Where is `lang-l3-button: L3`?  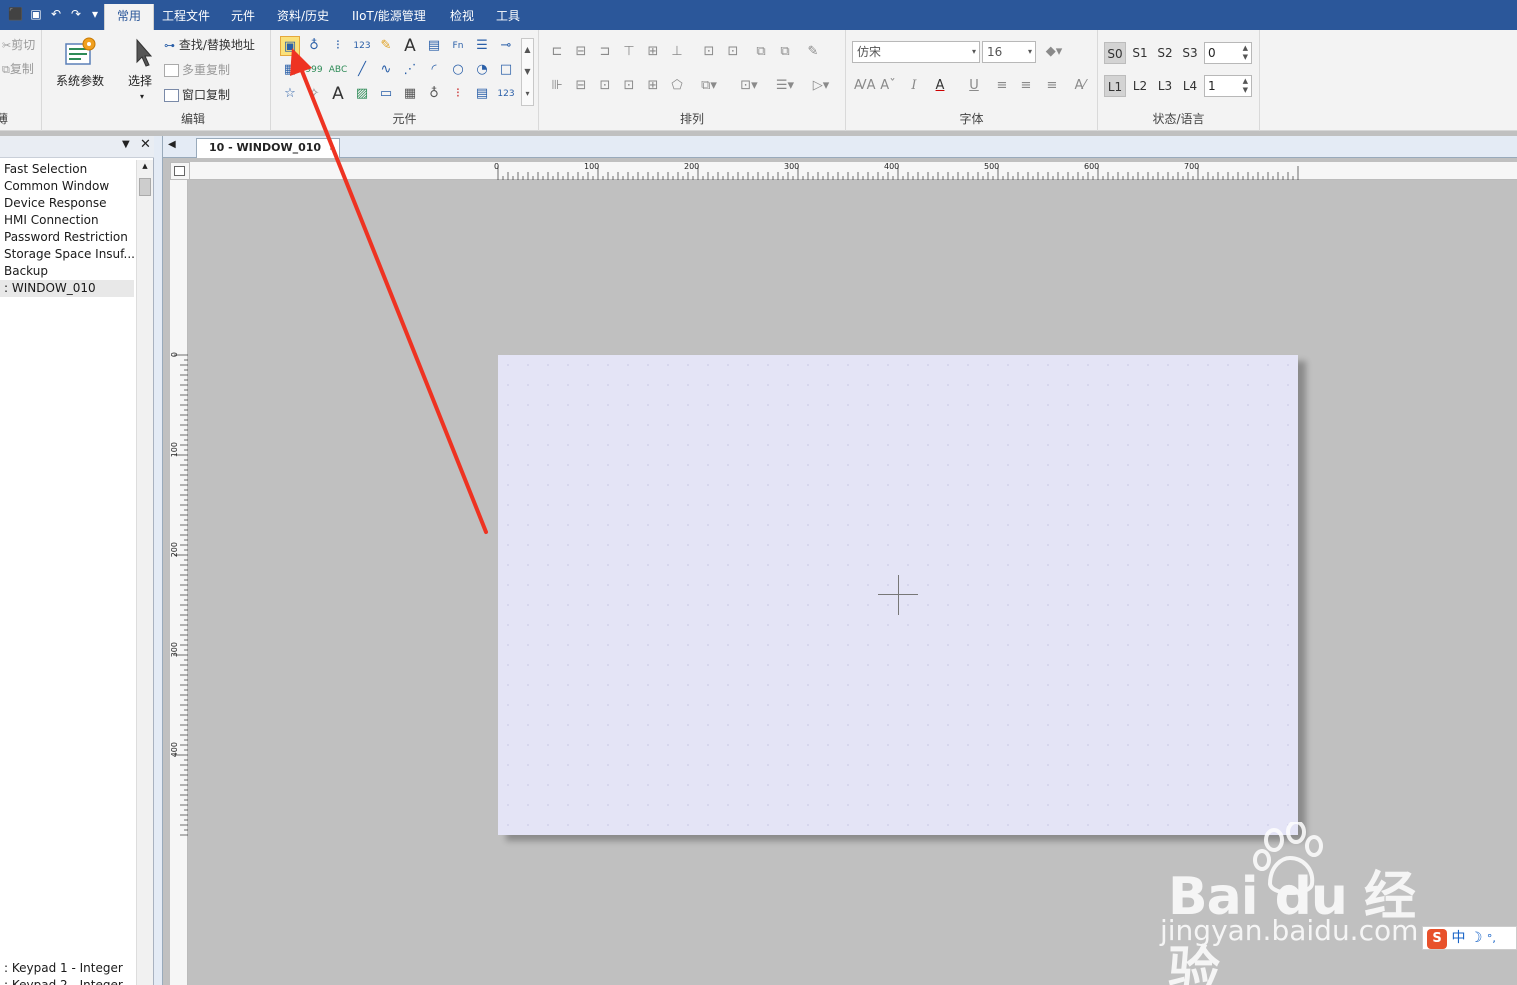 lang-l3-button: L3 is located at coordinates (1165, 86).